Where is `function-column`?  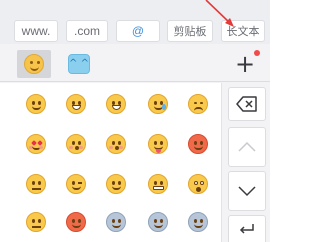 function-column is located at coordinates (246, 162).